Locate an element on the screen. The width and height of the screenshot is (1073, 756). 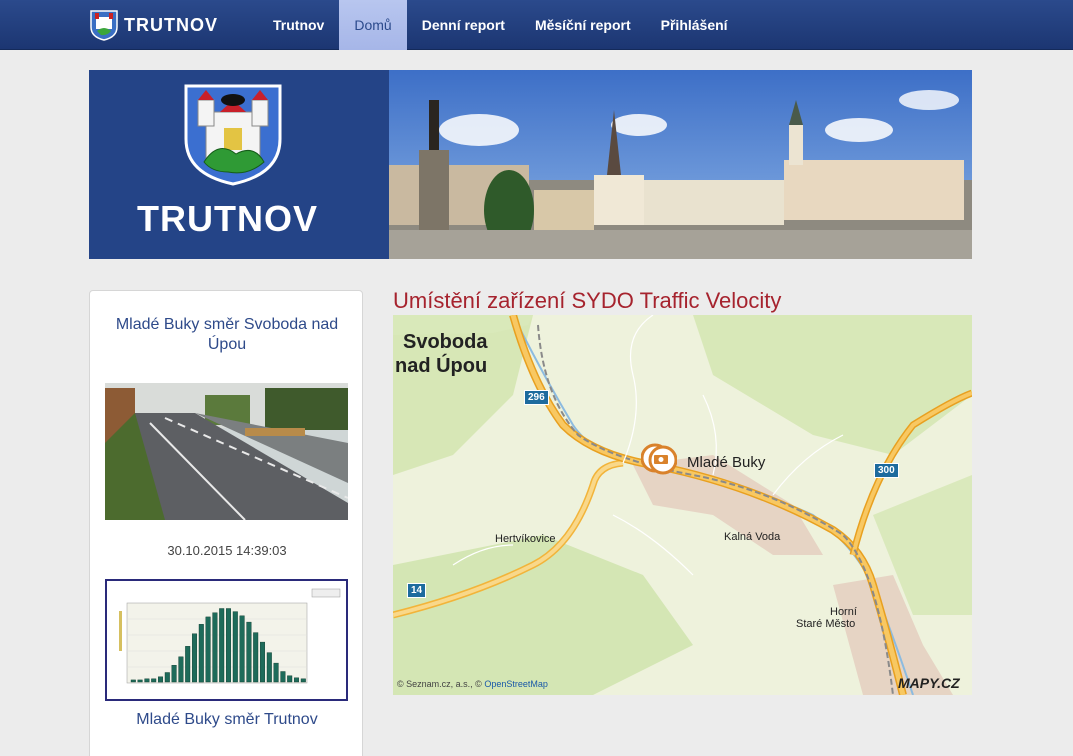
road-shield-296: 296 is located at coordinates (536, 397).